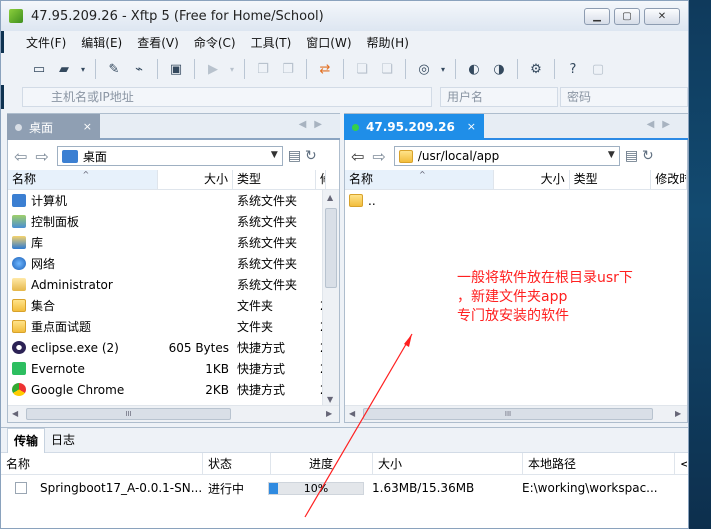  Describe the element at coordinates (424, 69) in the screenshot. I see `globe-icon: ◎` at that location.